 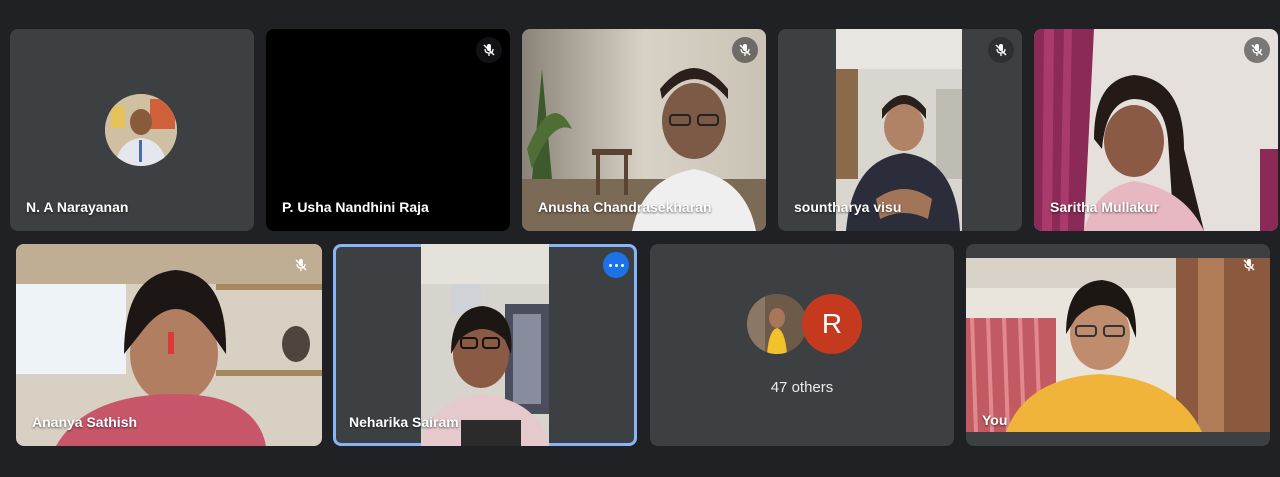 What do you see at coordinates (388, 130) in the screenshot?
I see `participant-tile-usha: P. Usha Nandhini Raja` at bounding box center [388, 130].